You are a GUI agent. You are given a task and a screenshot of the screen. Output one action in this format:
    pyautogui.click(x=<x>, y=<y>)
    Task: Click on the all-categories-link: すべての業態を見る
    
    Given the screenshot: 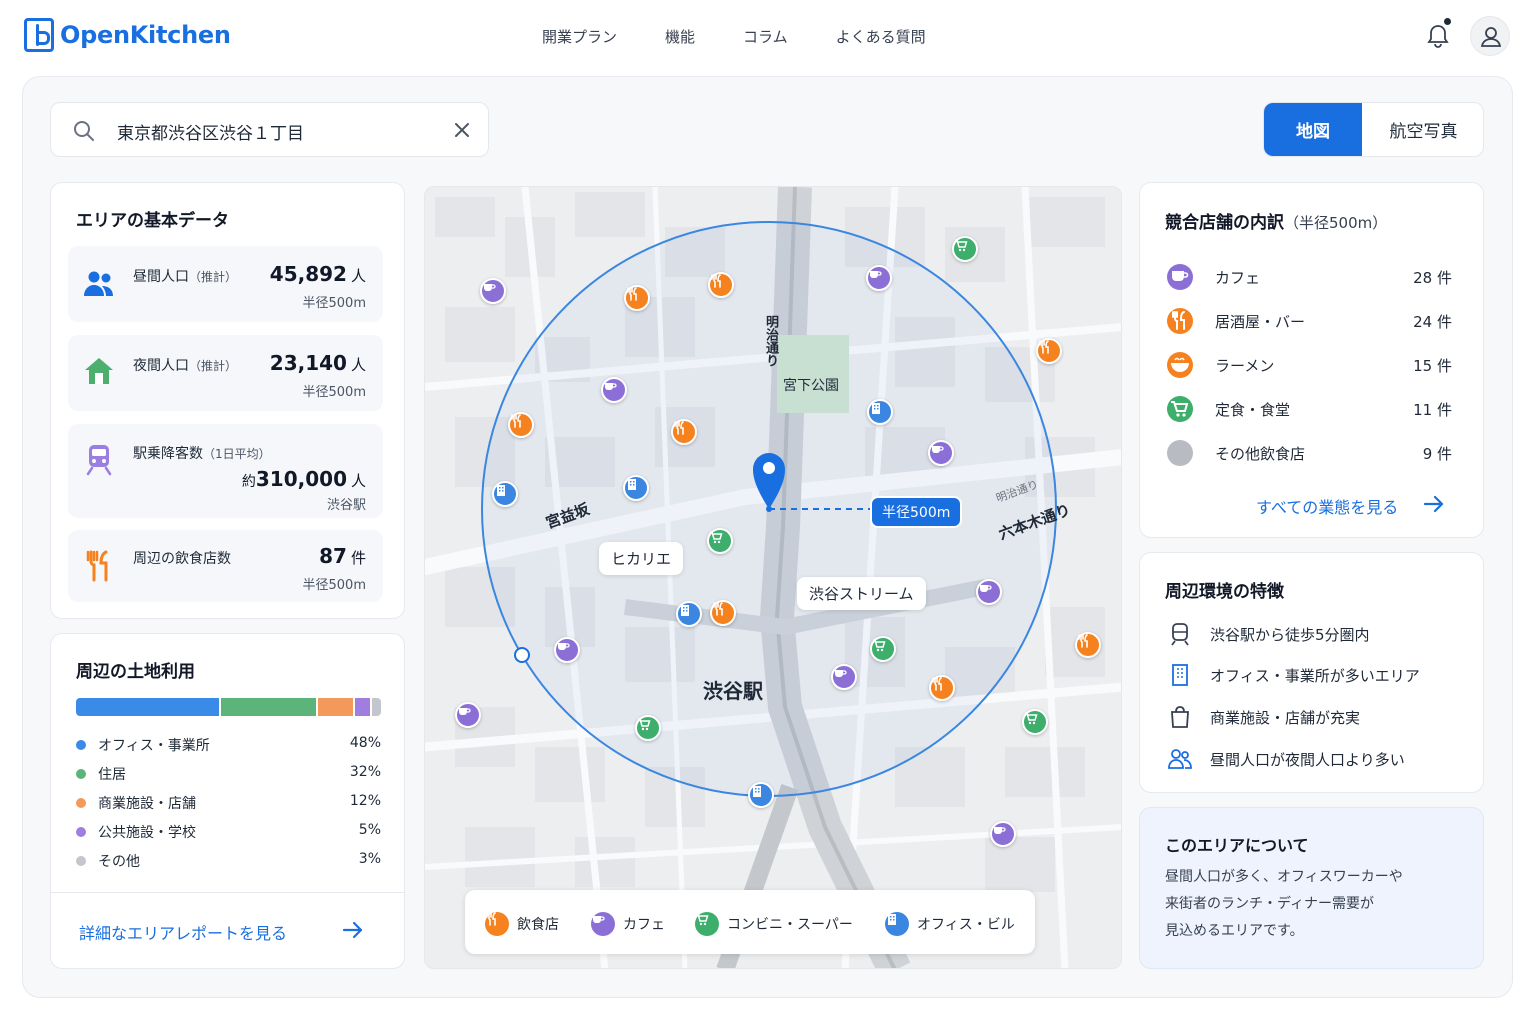 What is the action you would take?
    pyautogui.click(x=1327, y=506)
    